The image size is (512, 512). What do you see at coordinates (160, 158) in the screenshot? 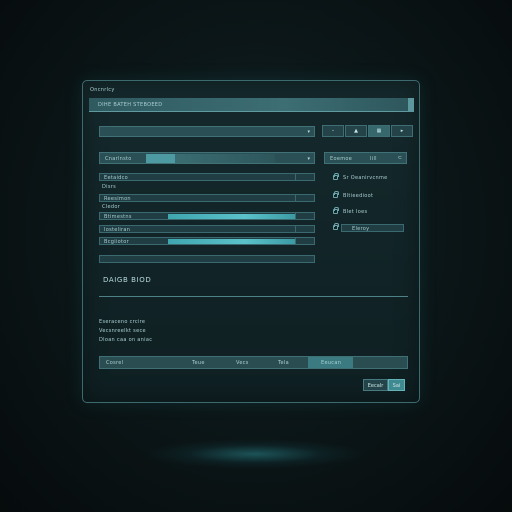
I see `filter-highlight` at bounding box center [160, 158].